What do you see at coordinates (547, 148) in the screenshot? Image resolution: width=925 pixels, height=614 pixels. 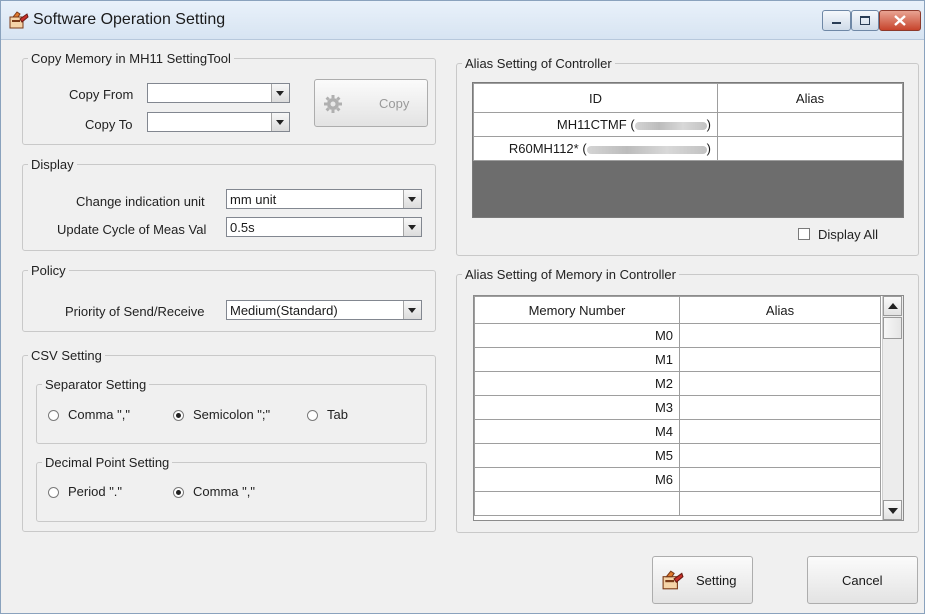 I see `controller-id-prefix: R60MH112* (` at bounding box center [547, 148].